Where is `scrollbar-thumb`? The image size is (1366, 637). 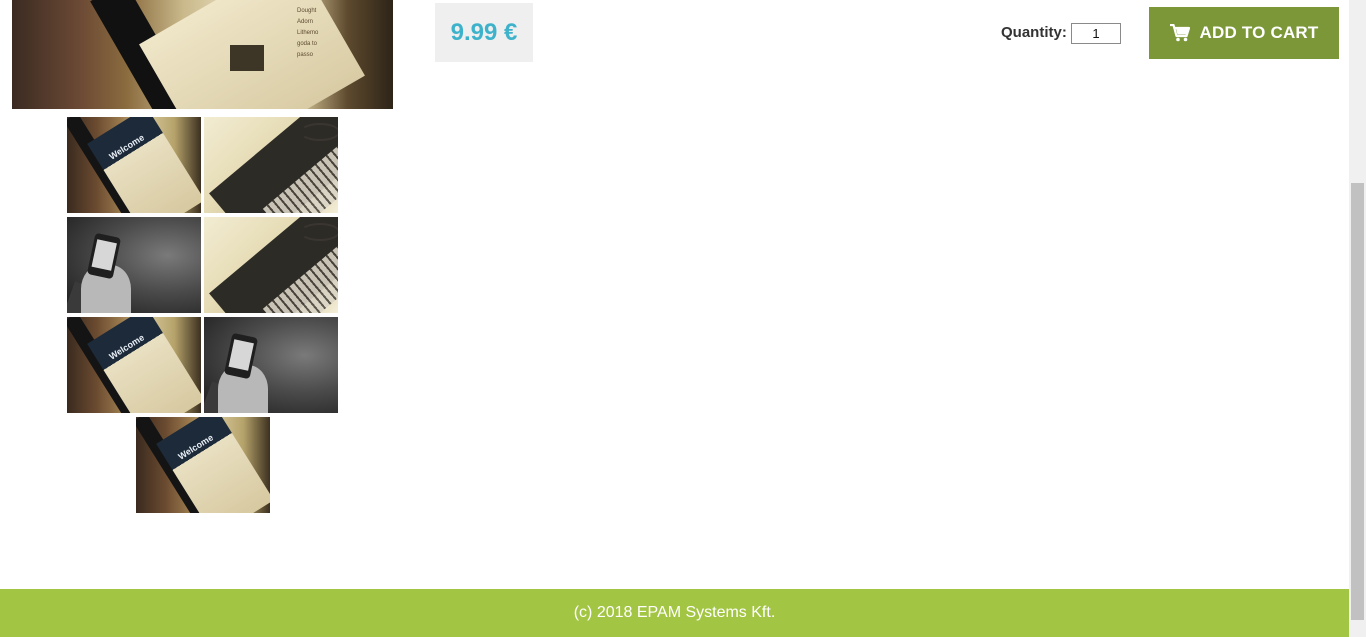 scrollbar-thumb is located at coordinates (1357, 401).